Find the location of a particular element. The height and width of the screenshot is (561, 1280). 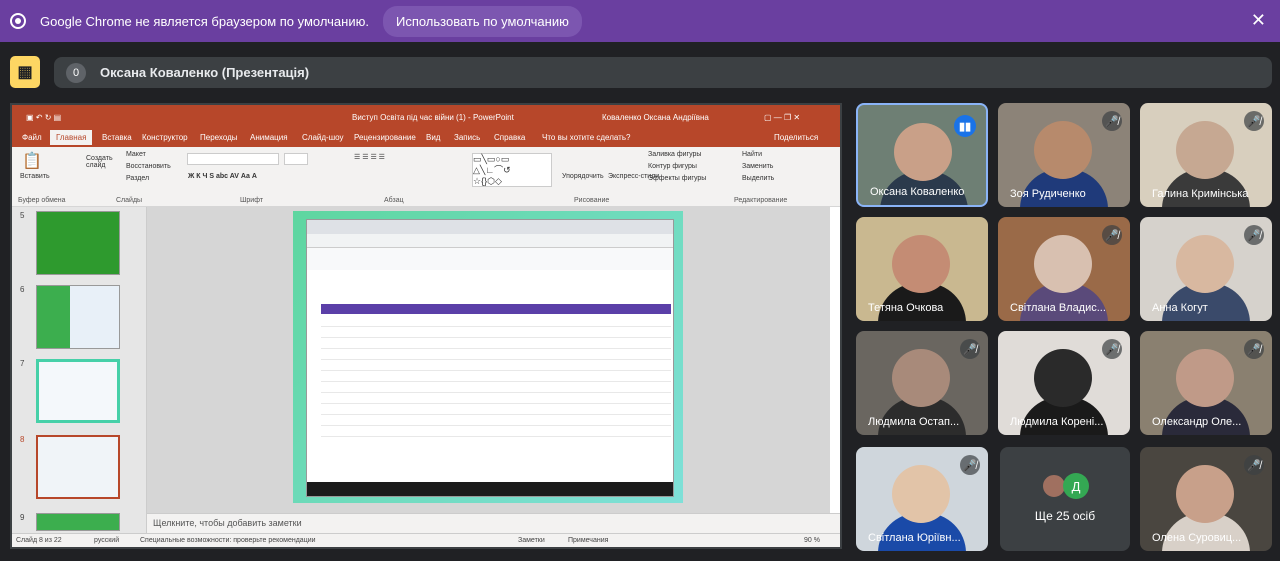

participant-tile: 🎤̸ Зоя Рудиченко is located at coordinates (1064, 155).